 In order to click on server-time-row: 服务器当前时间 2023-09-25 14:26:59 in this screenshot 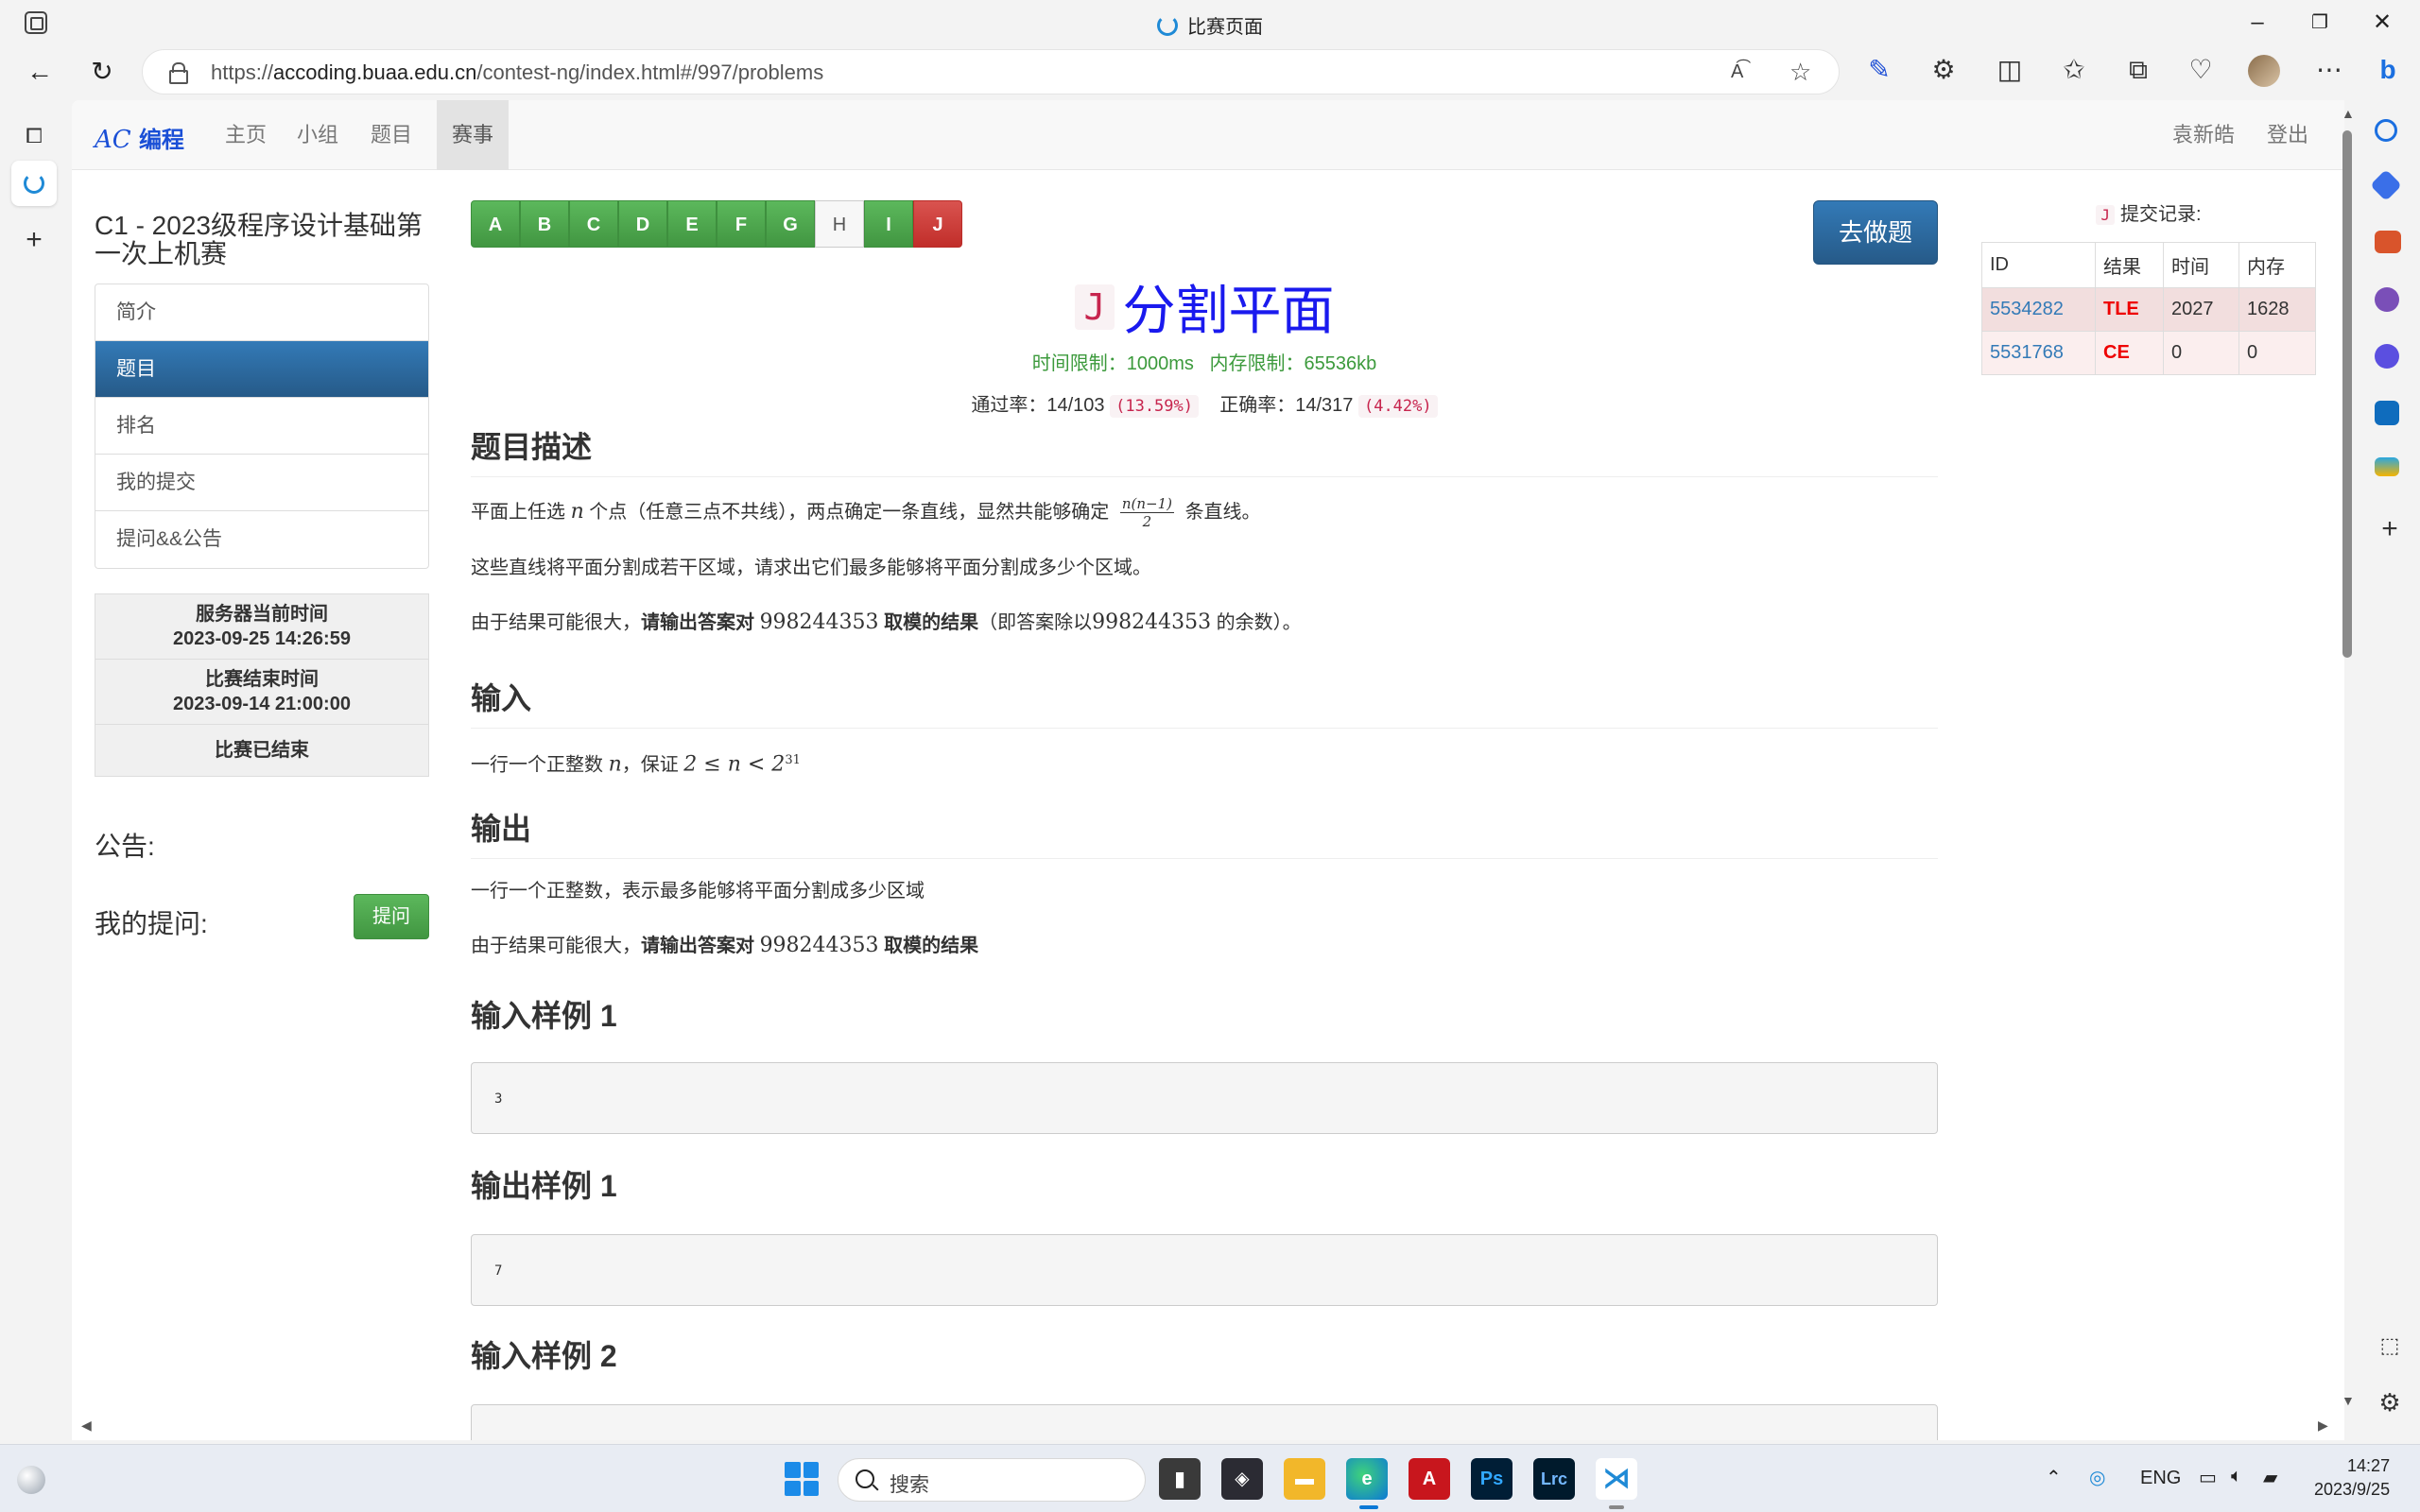, I will do `click(261, 627)`.